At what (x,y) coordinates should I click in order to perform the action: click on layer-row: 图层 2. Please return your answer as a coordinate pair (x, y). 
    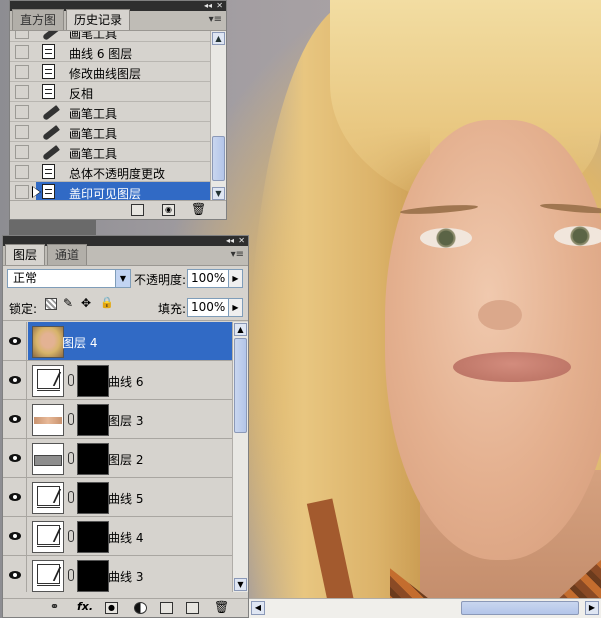
    Looking at the image, I should click on (117, 458).